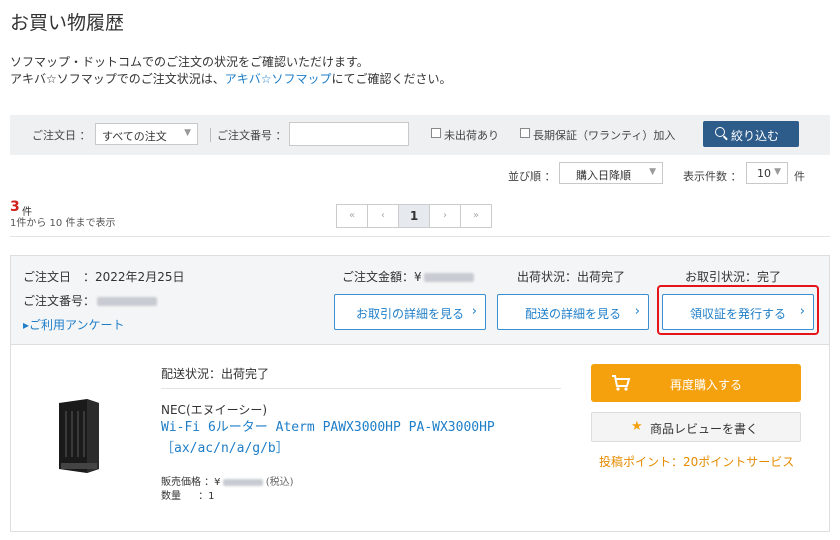 The image size is (840, 540). I want to click on order-number: ご注文番号：, so click(90, 300).